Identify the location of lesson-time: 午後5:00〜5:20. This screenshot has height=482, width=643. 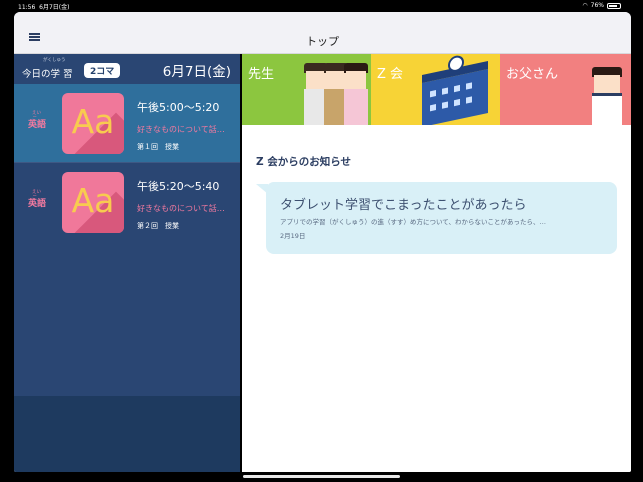
(178, 107).